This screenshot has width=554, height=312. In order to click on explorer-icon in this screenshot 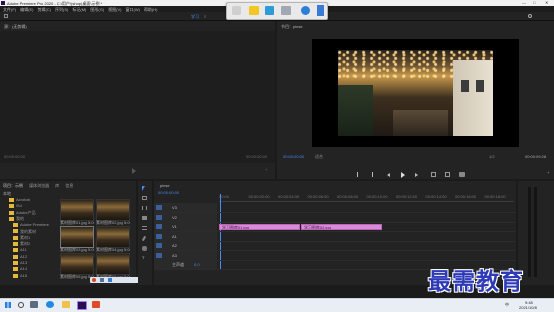, I will do `click(66, 304)`.